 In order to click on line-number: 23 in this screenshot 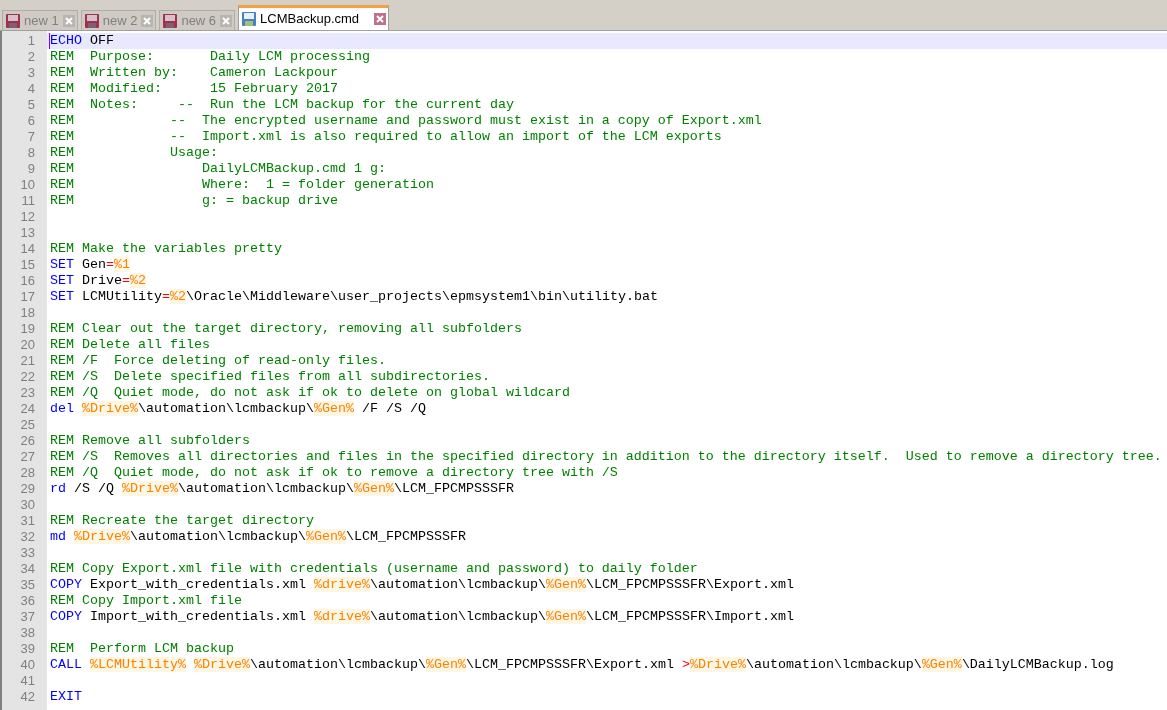, I will do `click(27, 392)`.